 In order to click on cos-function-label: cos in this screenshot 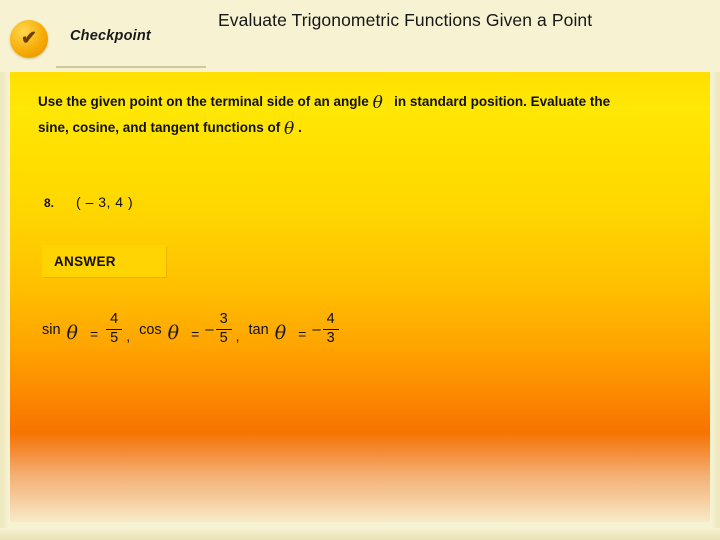, I will do `click(150, 330)`.